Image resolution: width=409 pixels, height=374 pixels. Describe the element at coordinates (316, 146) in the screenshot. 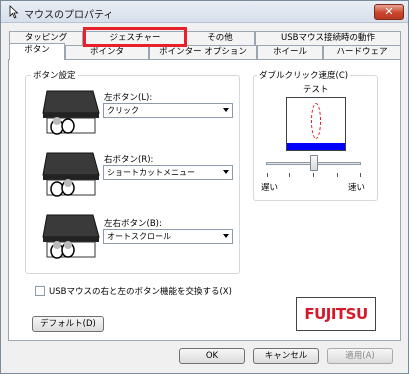

I see `test-indicator-bar` at that location.